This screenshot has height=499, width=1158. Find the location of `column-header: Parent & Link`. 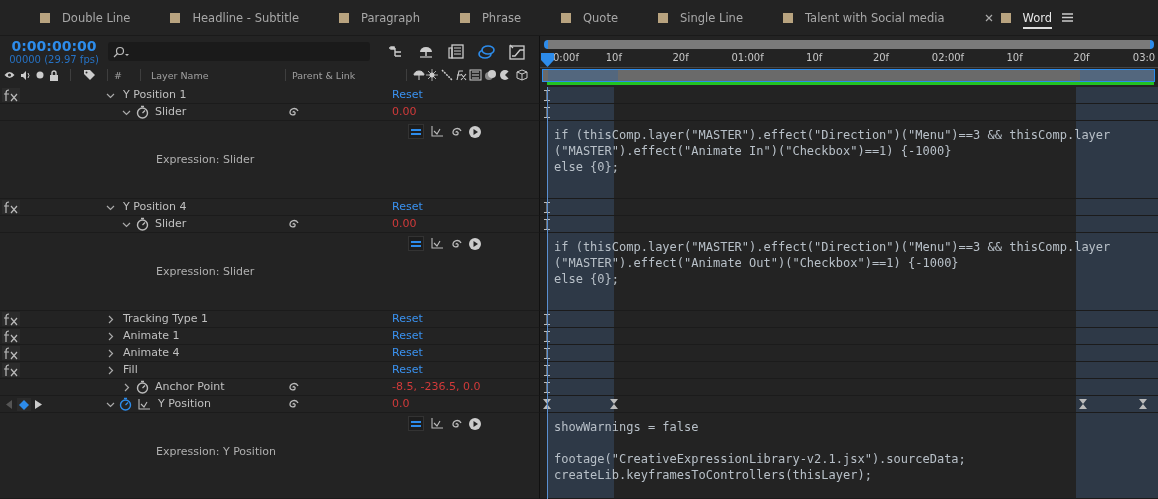

column-header: Parent & Link is located at coordinates (346, 75).